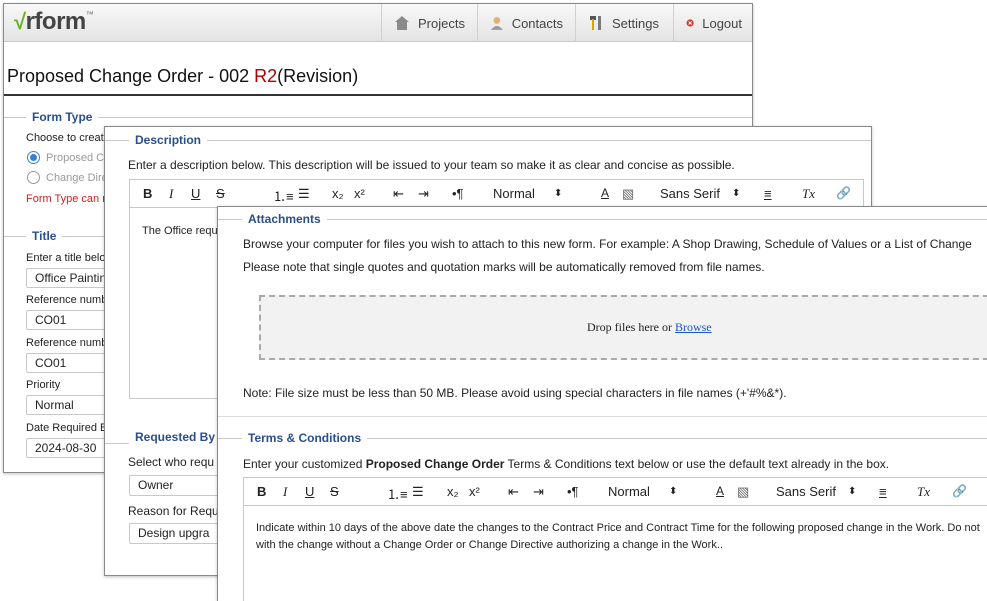 This screenshot has height=601, width=987. I want to click on title-prompt: Enter a title belo, so click(66, 258).